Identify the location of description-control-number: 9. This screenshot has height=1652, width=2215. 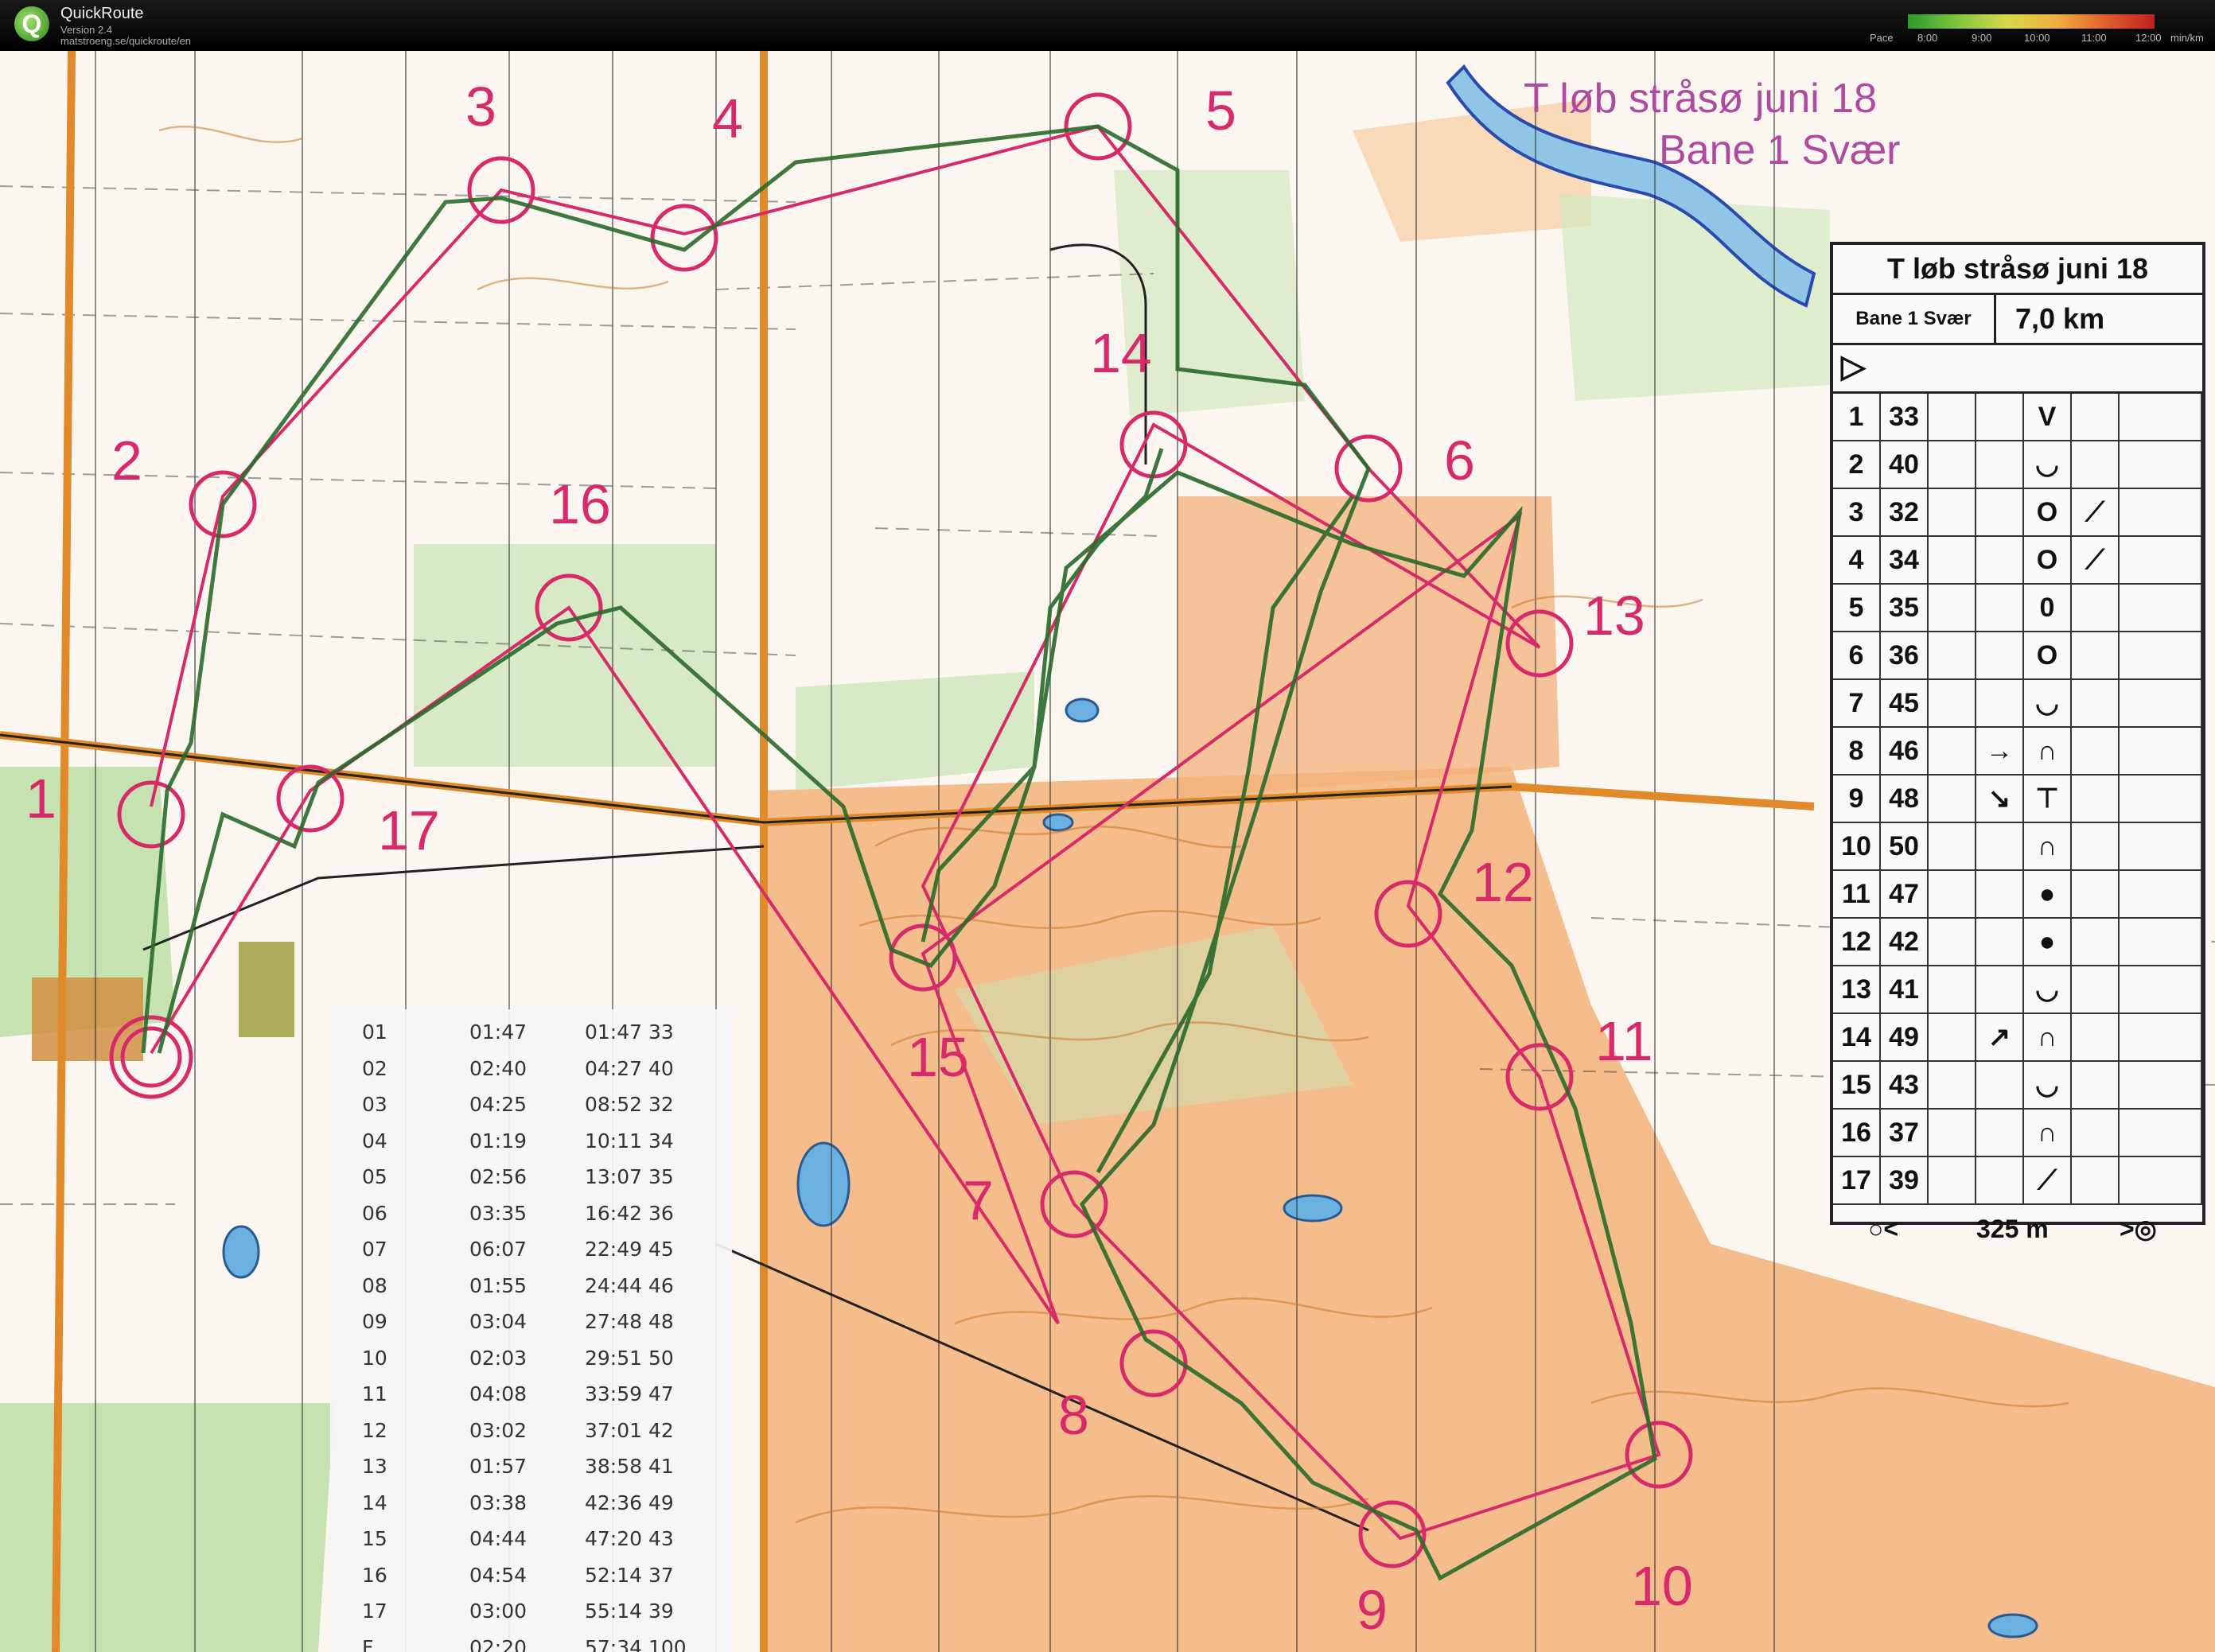
(1857, 798).